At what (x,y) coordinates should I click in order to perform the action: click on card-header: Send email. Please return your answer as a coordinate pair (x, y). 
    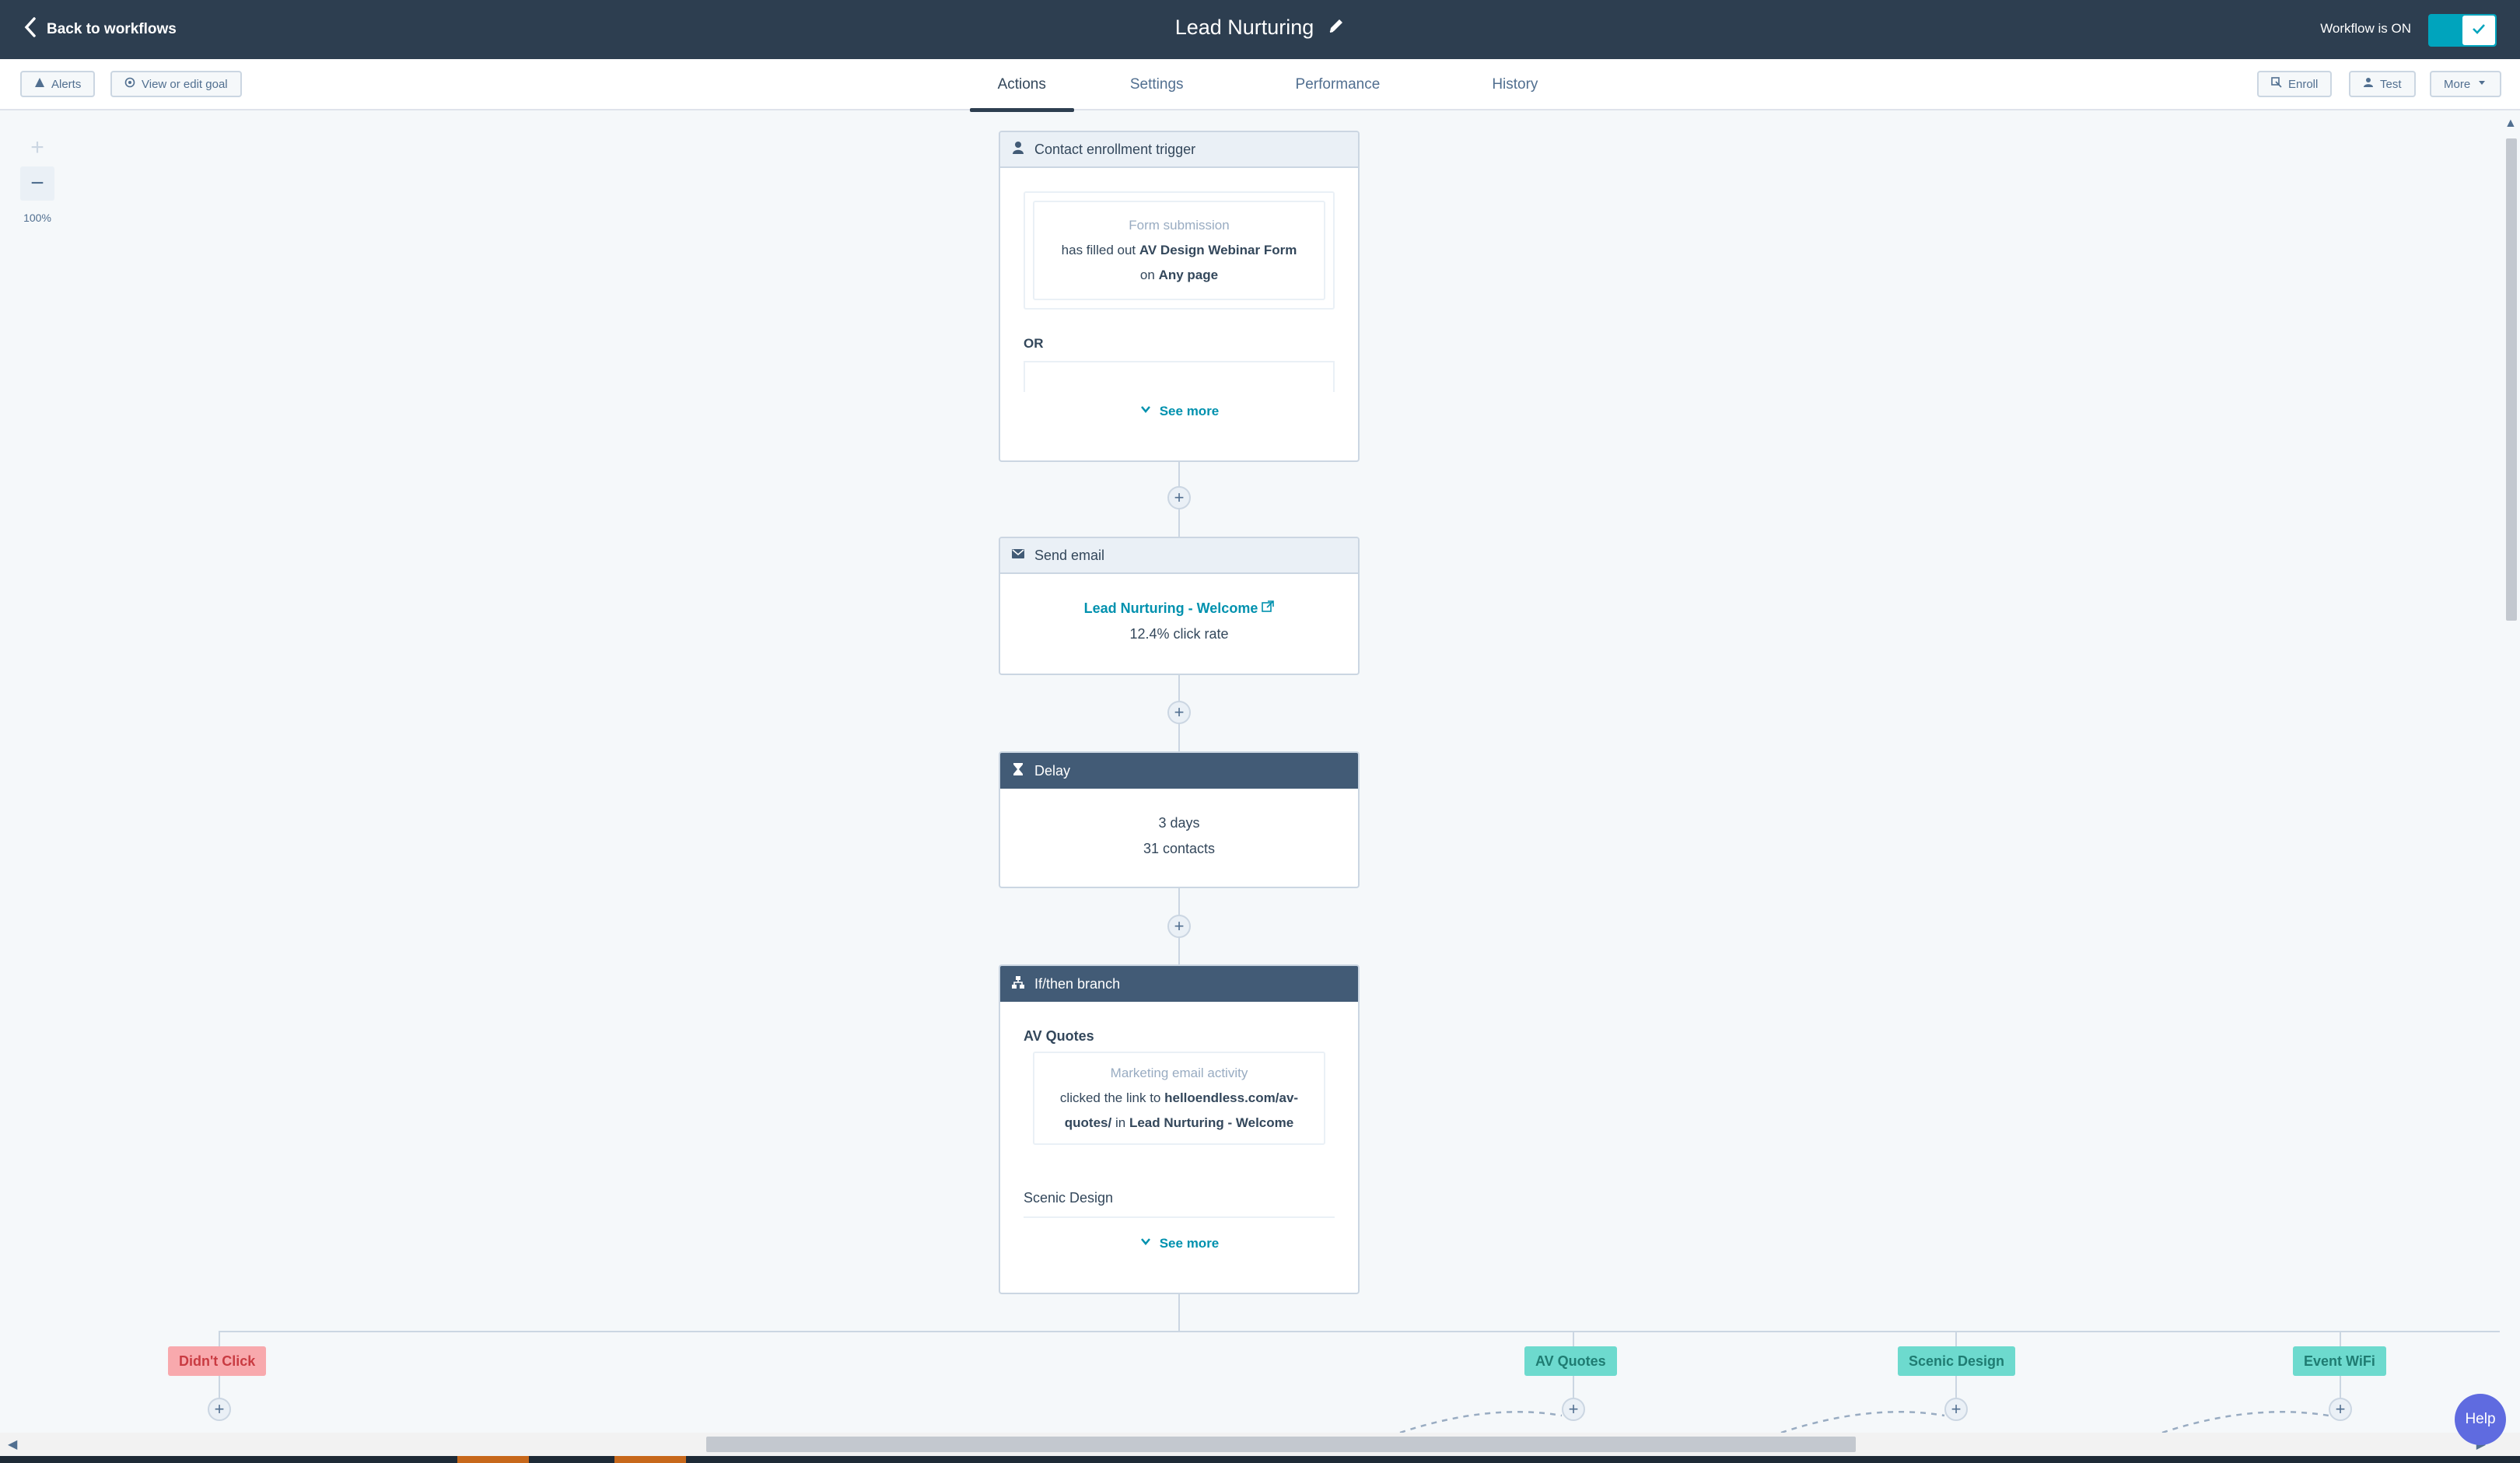
    Looking at the image, I should click on (1179, 556).